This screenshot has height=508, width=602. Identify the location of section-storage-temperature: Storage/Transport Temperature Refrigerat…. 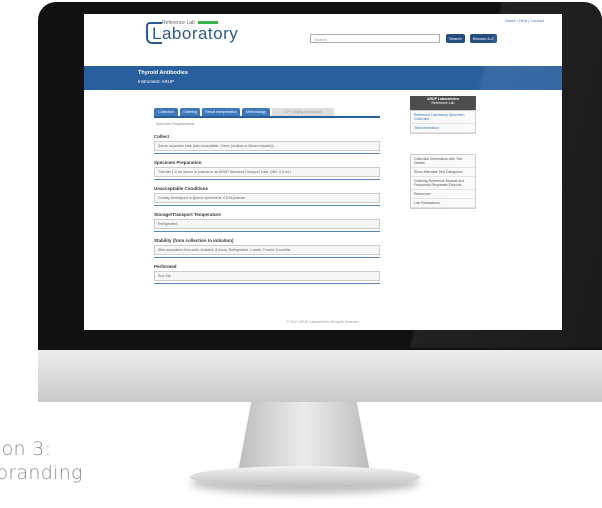
(267, 222).